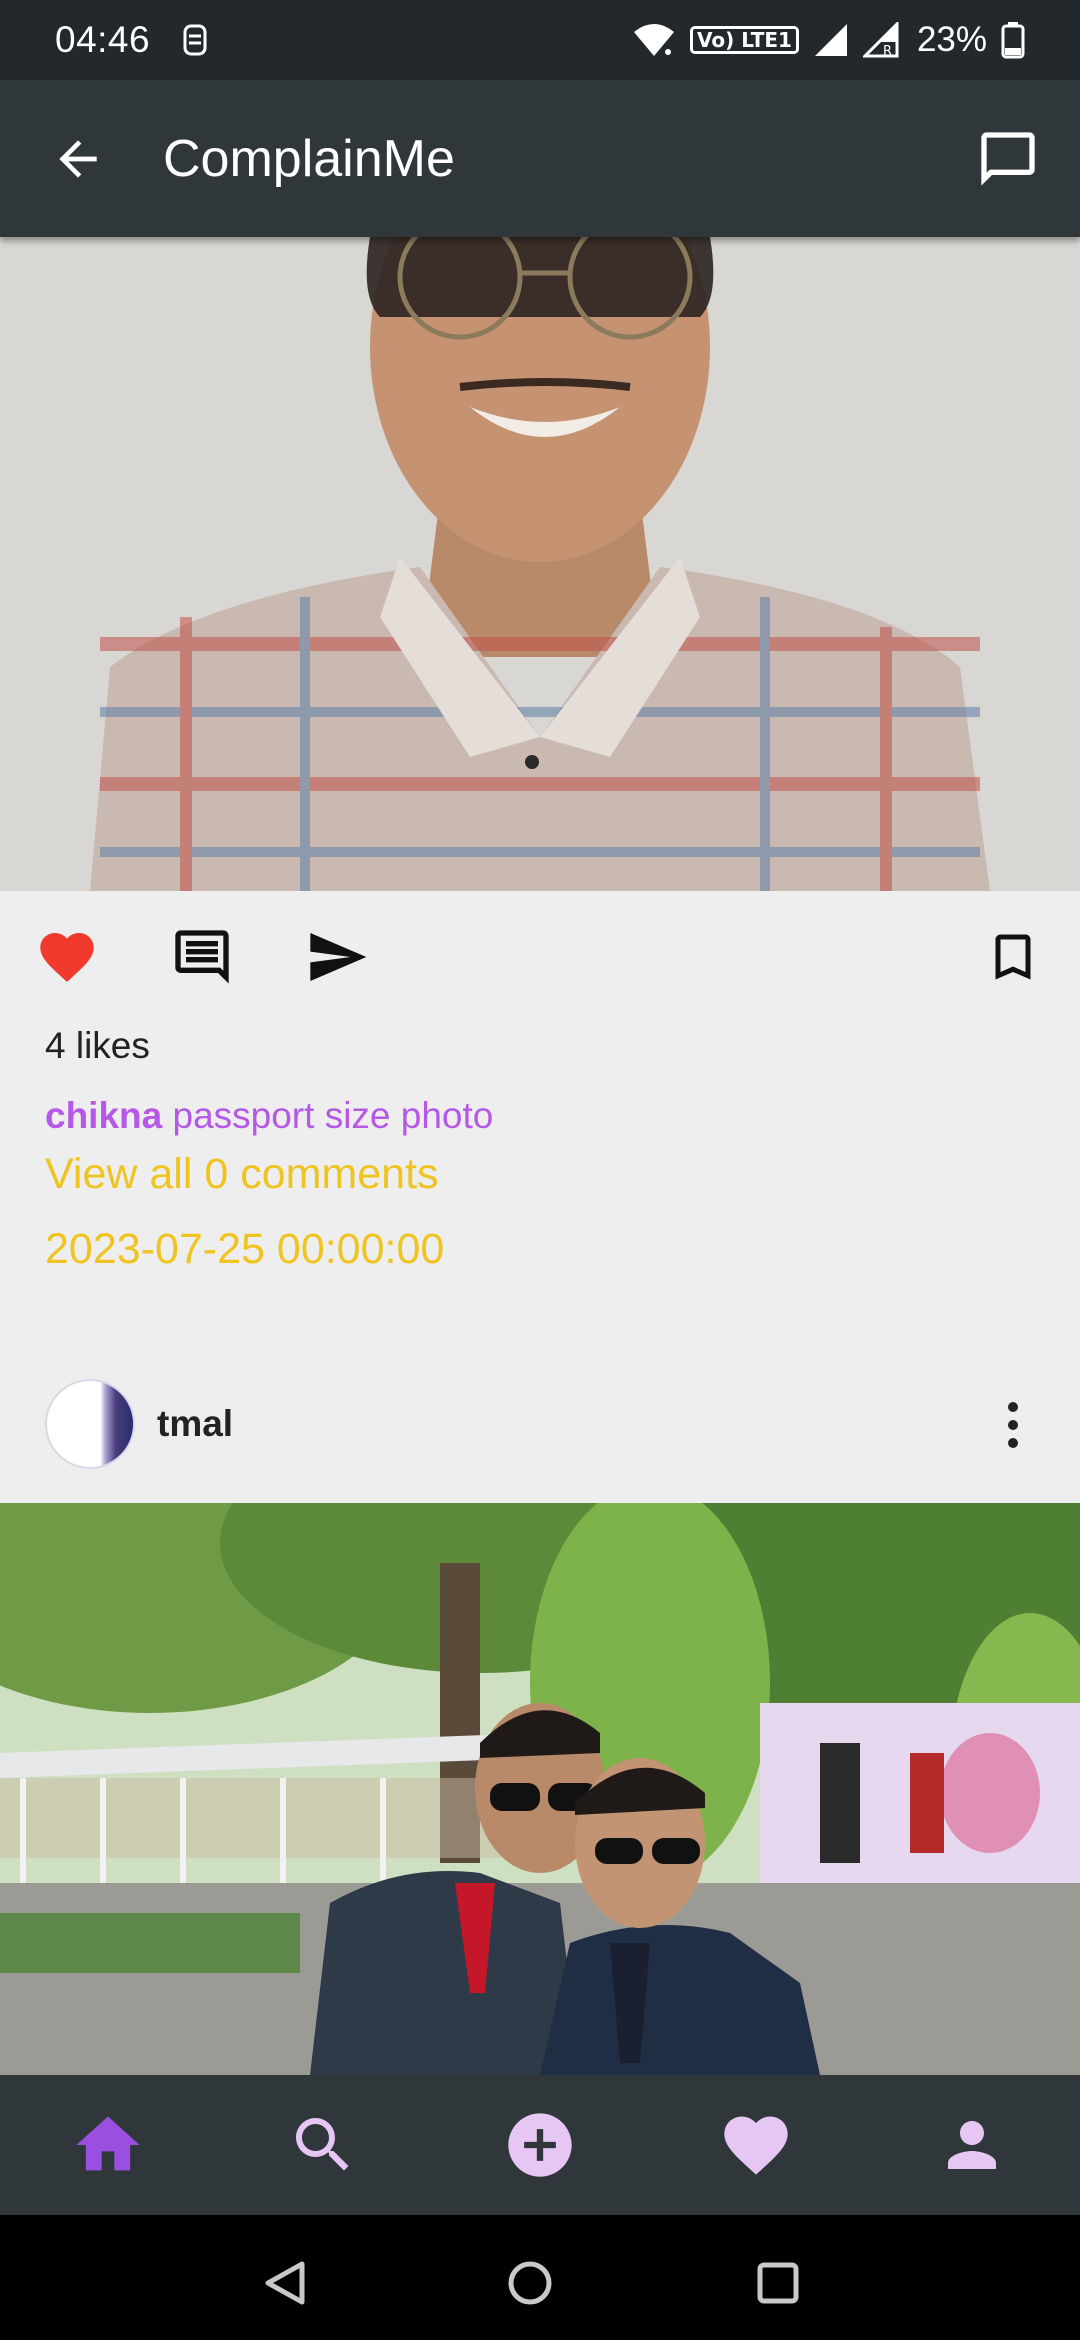 Image resolution: width=1080 pixels, height=2340 pixels. Describe the element at coordinates (540, 40) in the screenshot. I see `status-bar: 04:46 Vo) LTE1 R 23%` at that location.